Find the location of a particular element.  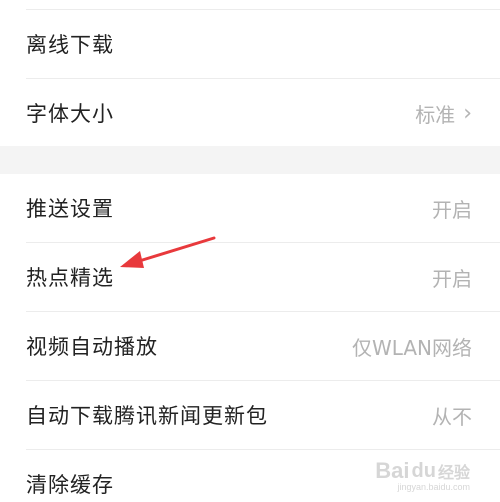

setting-value: 从不 is located at coordinates (452, 416).